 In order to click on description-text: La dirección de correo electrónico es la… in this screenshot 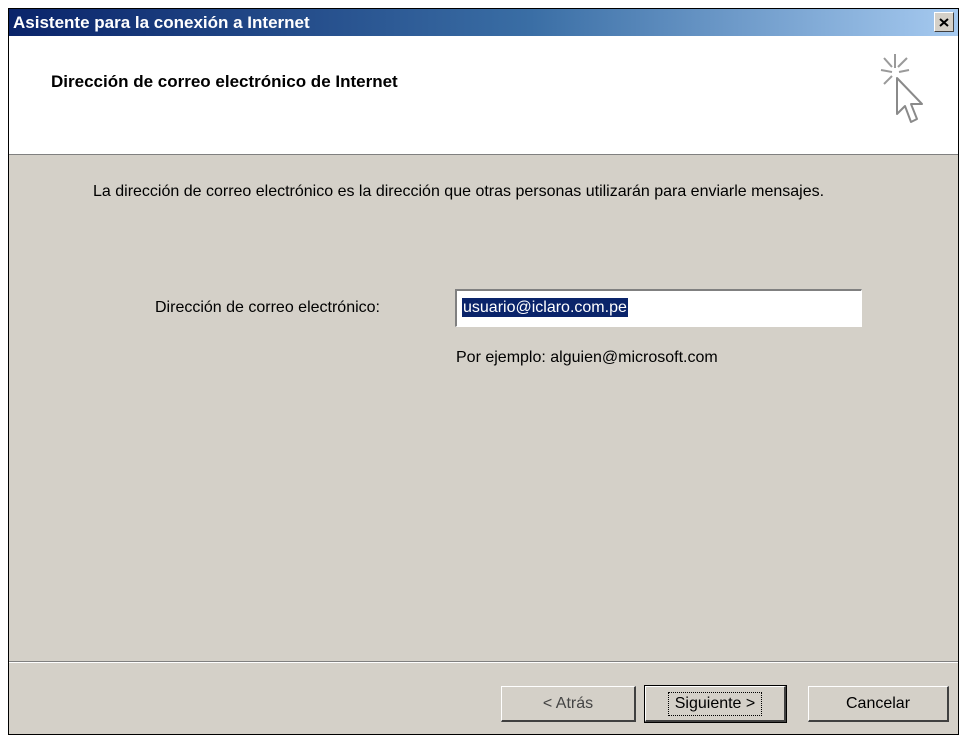, I will do `click(459, 191)`.